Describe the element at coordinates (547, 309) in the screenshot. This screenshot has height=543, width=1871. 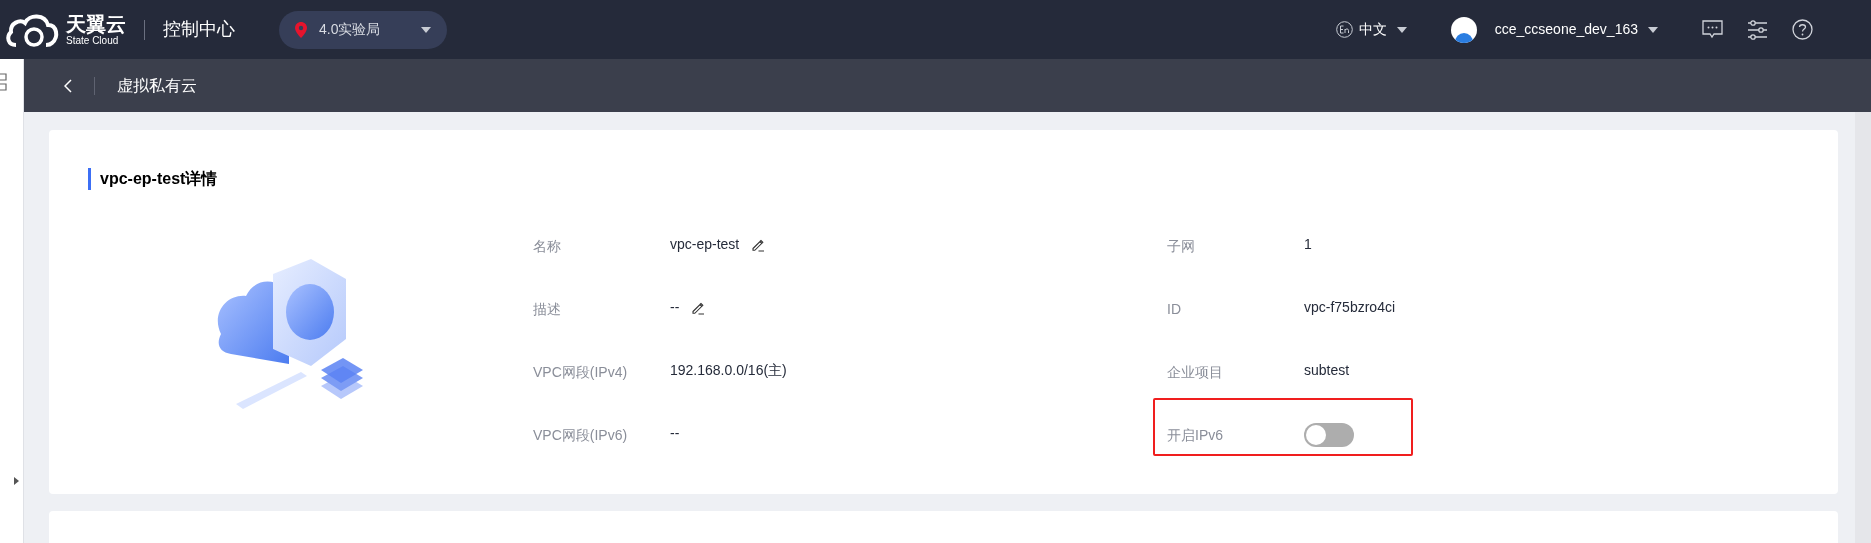
I see `field-label: 描述` at that location.